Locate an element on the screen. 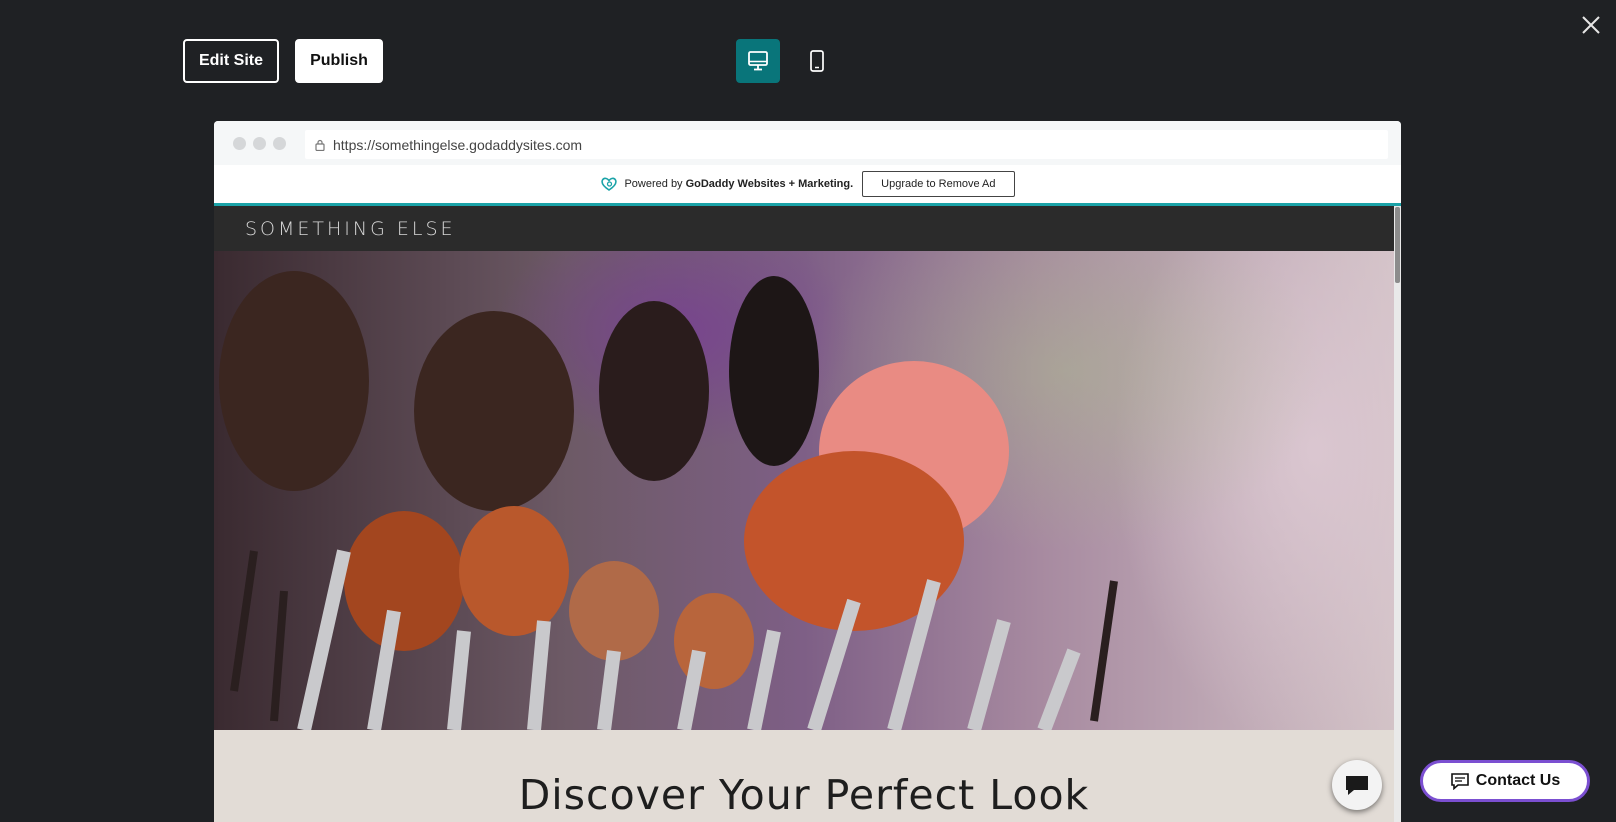 This screenshot has width=1616, height=822. edit-site-button: Edit Site is located at coordinates (231, 61).